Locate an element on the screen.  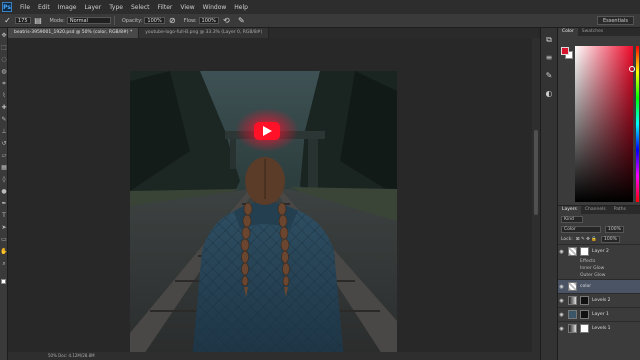
layer-name: Levels 2 is located at coordinates (601, 300).